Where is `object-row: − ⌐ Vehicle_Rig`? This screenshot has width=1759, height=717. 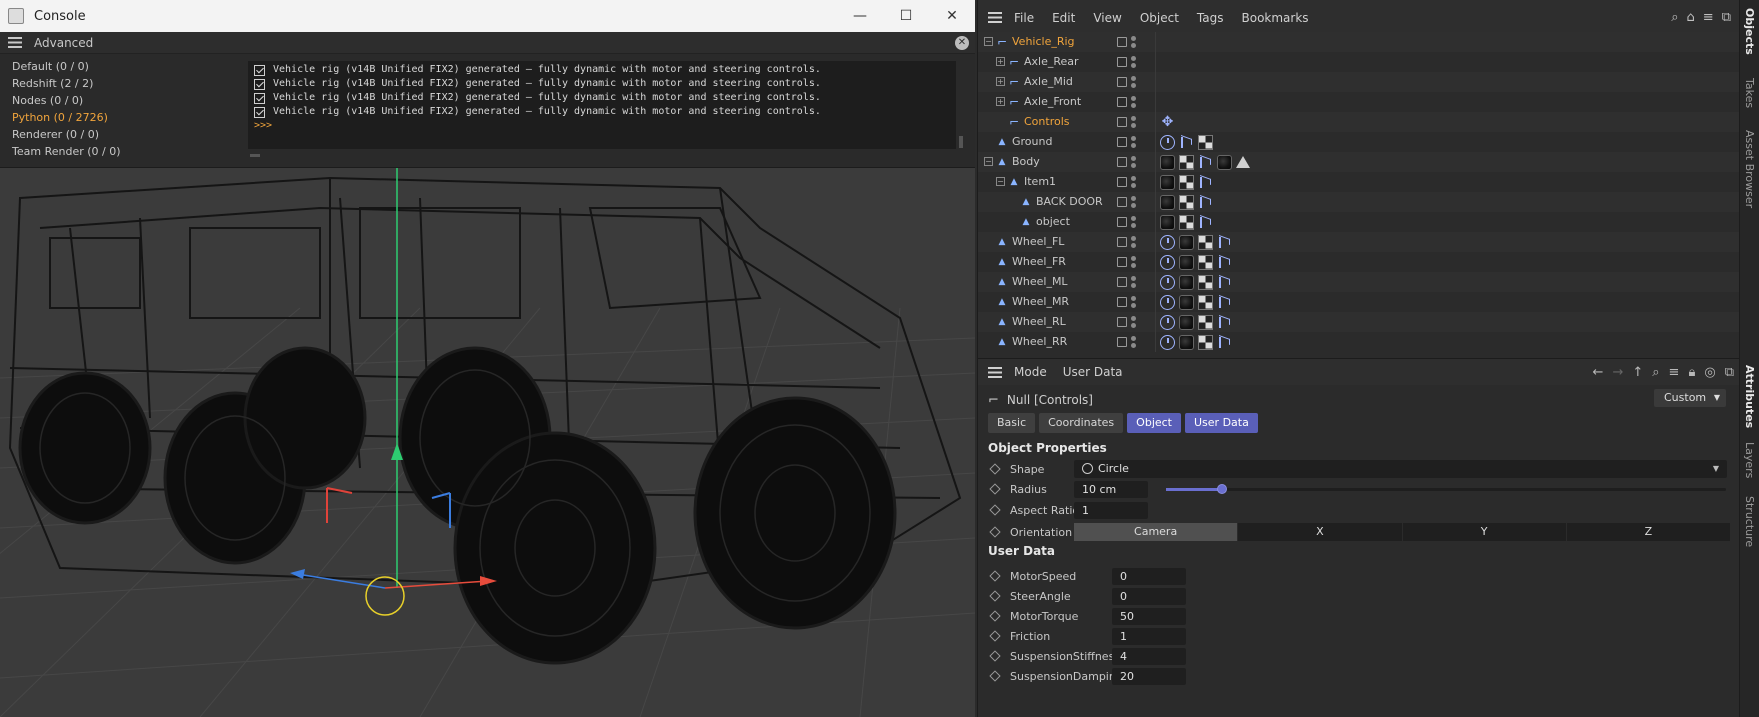 object-row: − ⌐ Vehicle_Rig is located at coordinates (1359, 42).